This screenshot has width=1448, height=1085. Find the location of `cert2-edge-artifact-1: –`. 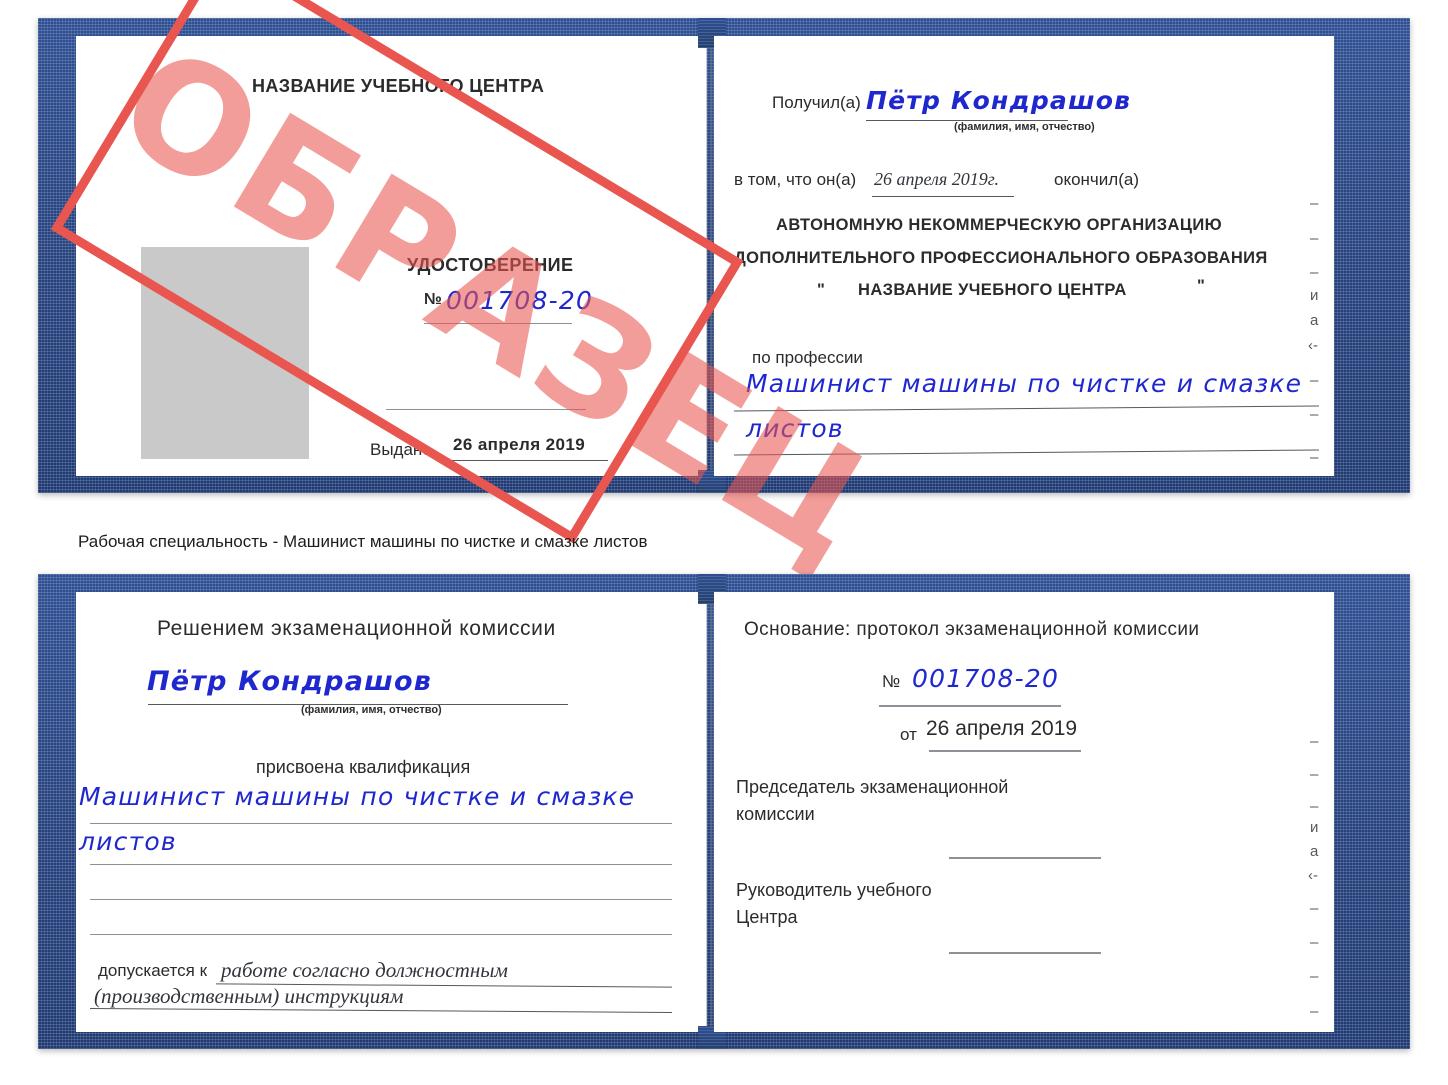

cert2-edge-artifact-1: – is located at coordinates (1314, 774).